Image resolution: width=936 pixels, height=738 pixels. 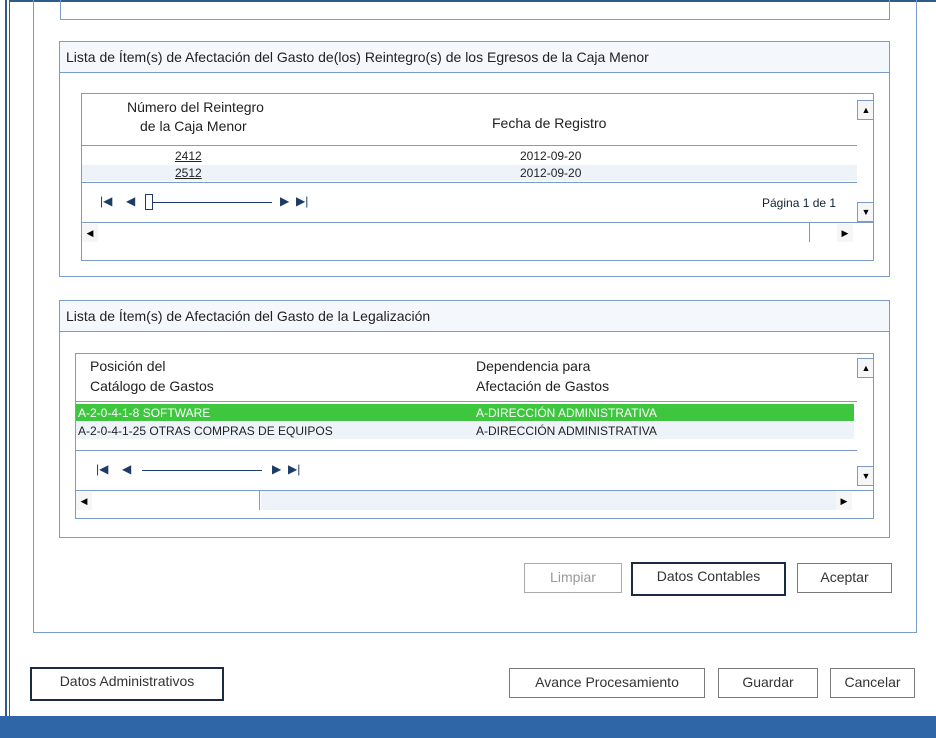 I want to click on table-row: 2412 2012-09-20, so click(x=469, y=156).